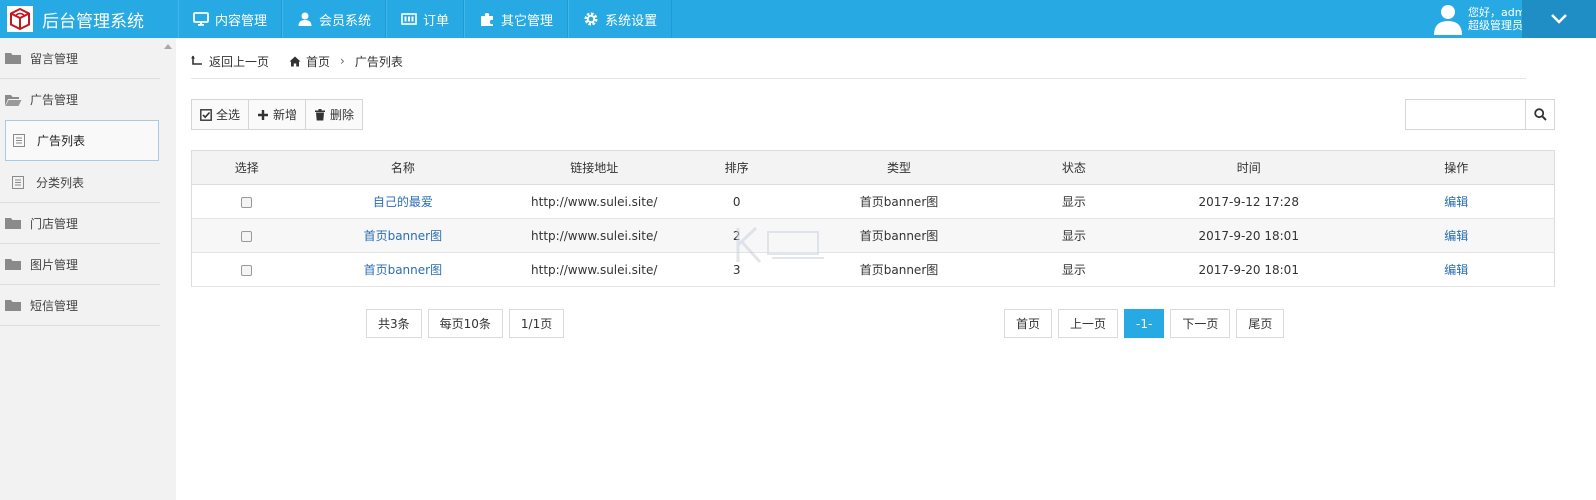 This screenshot has width=1596, height=500. What do you see at coordinates (263, 114) in the screenshot?
I see `plus-icon` at bounding box center [263, 114].